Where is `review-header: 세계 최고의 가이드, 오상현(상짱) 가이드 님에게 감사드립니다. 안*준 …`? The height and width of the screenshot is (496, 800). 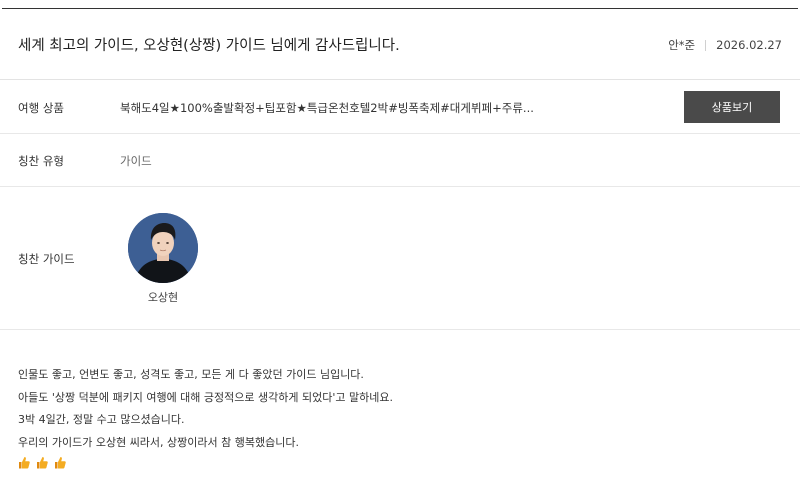
review-header: 세계 최고의 가이드, 오상현(상짱) 가이드 님에게 감사드립니다. 안*준 … is located at coordinates (400, 44).